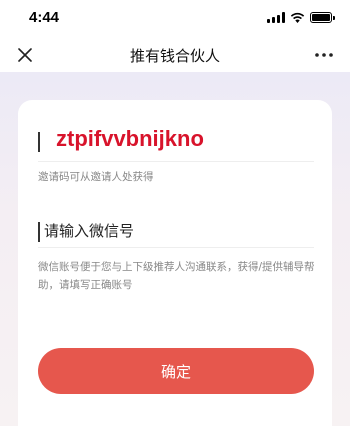 The height and width of the screenshot is (426, 350). Describe the element at coordinates (44, 17) in the screenshot. I see `status-time: 4:44` at that location.